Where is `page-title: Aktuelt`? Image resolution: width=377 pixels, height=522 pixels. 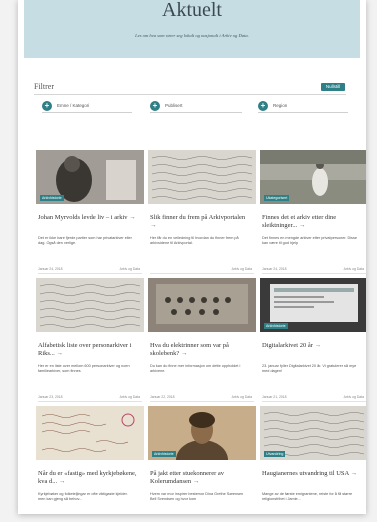
page-title: Aktuelt is located at coordinates (192, 10).